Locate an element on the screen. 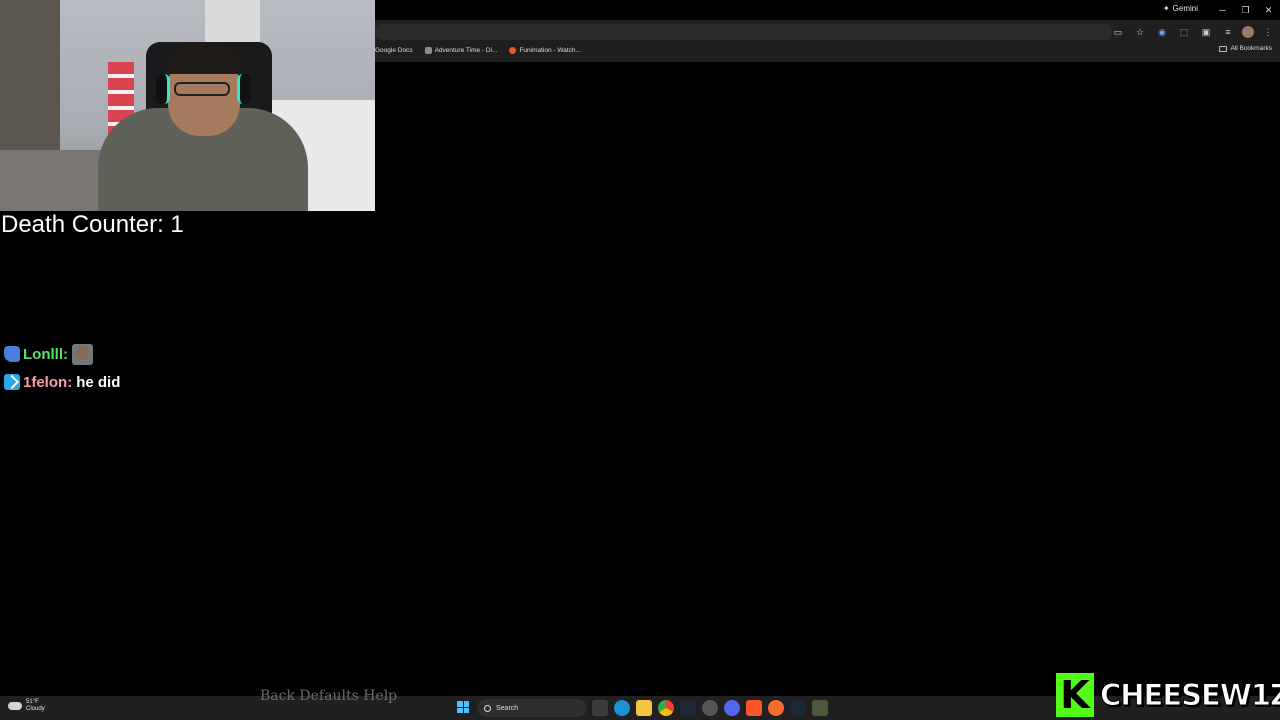  media-icon: ≡ is located at coordinates (1228, 32).